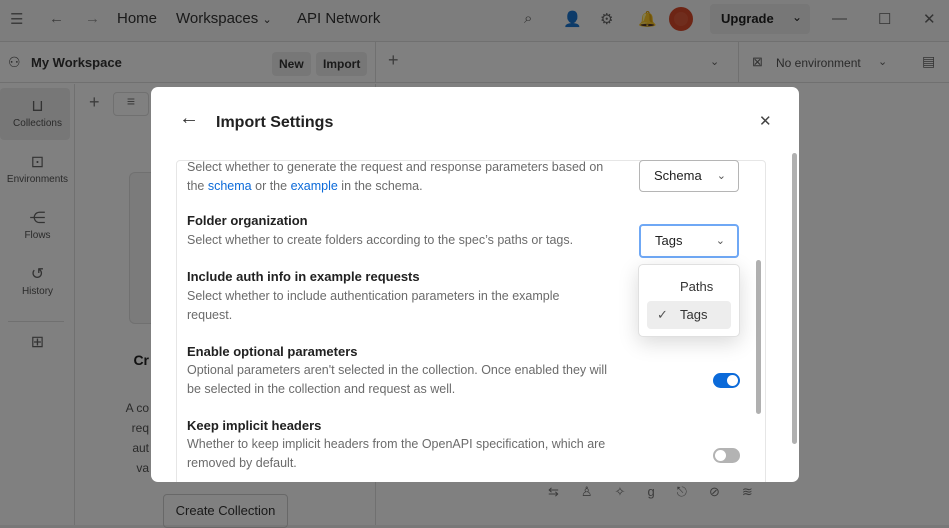 This screenshot has height=528, width=949. I want to click on select-value: Tags, so click(669, 240).